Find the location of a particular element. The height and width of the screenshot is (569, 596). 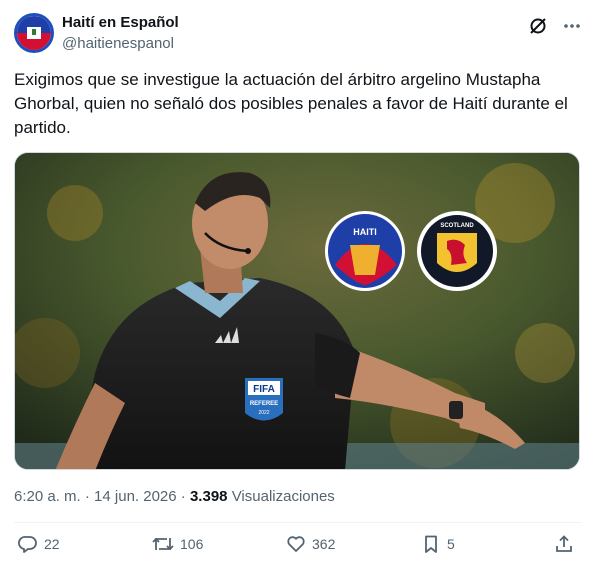

like-button: 362 is located at coordinates (310, 544).